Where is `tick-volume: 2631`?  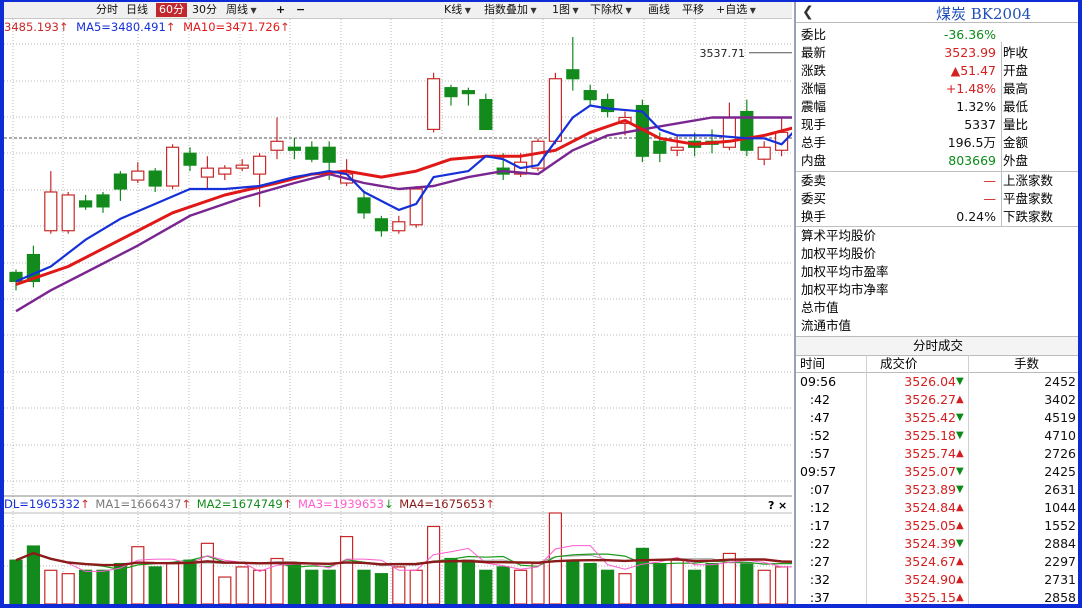
tick-volume: 2631 is located at coordinates (1060, 489).